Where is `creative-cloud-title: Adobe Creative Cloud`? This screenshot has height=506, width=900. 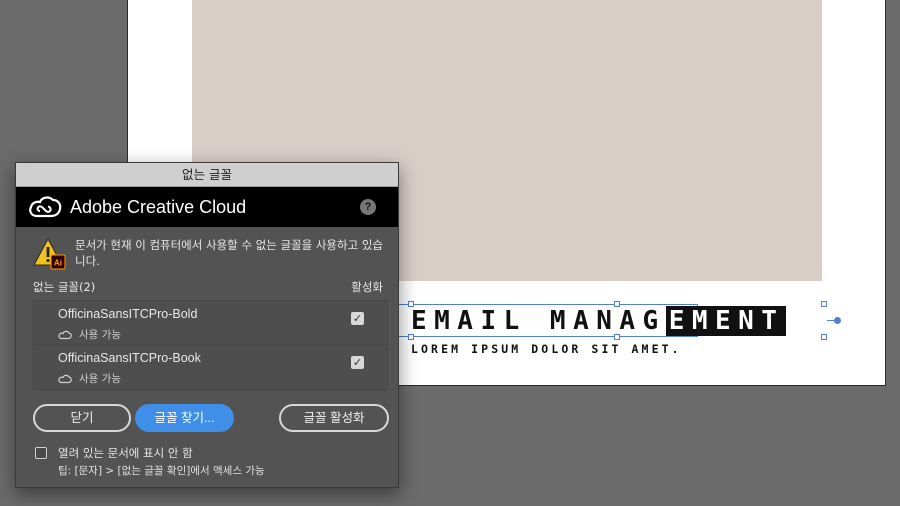
creative-cloud-title: Adobe Creative Cloud is located at coordinates (158, 206).